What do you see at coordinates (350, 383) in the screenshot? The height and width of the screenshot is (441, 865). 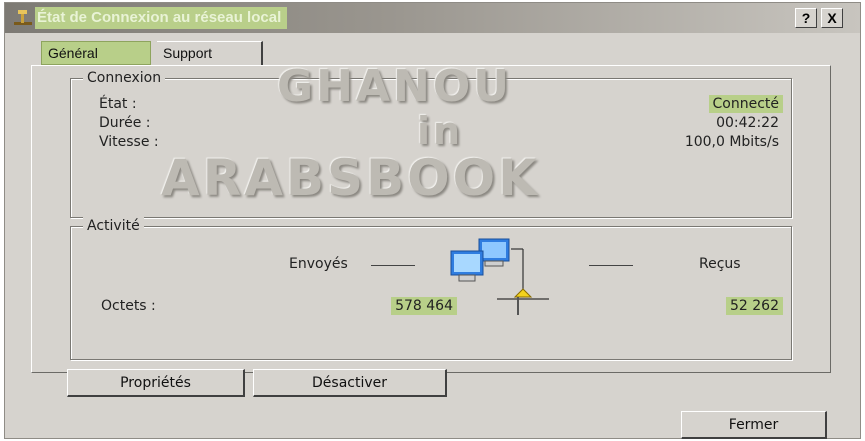 I see `disable-button: Désactiver` at bounding box center [350, 383].